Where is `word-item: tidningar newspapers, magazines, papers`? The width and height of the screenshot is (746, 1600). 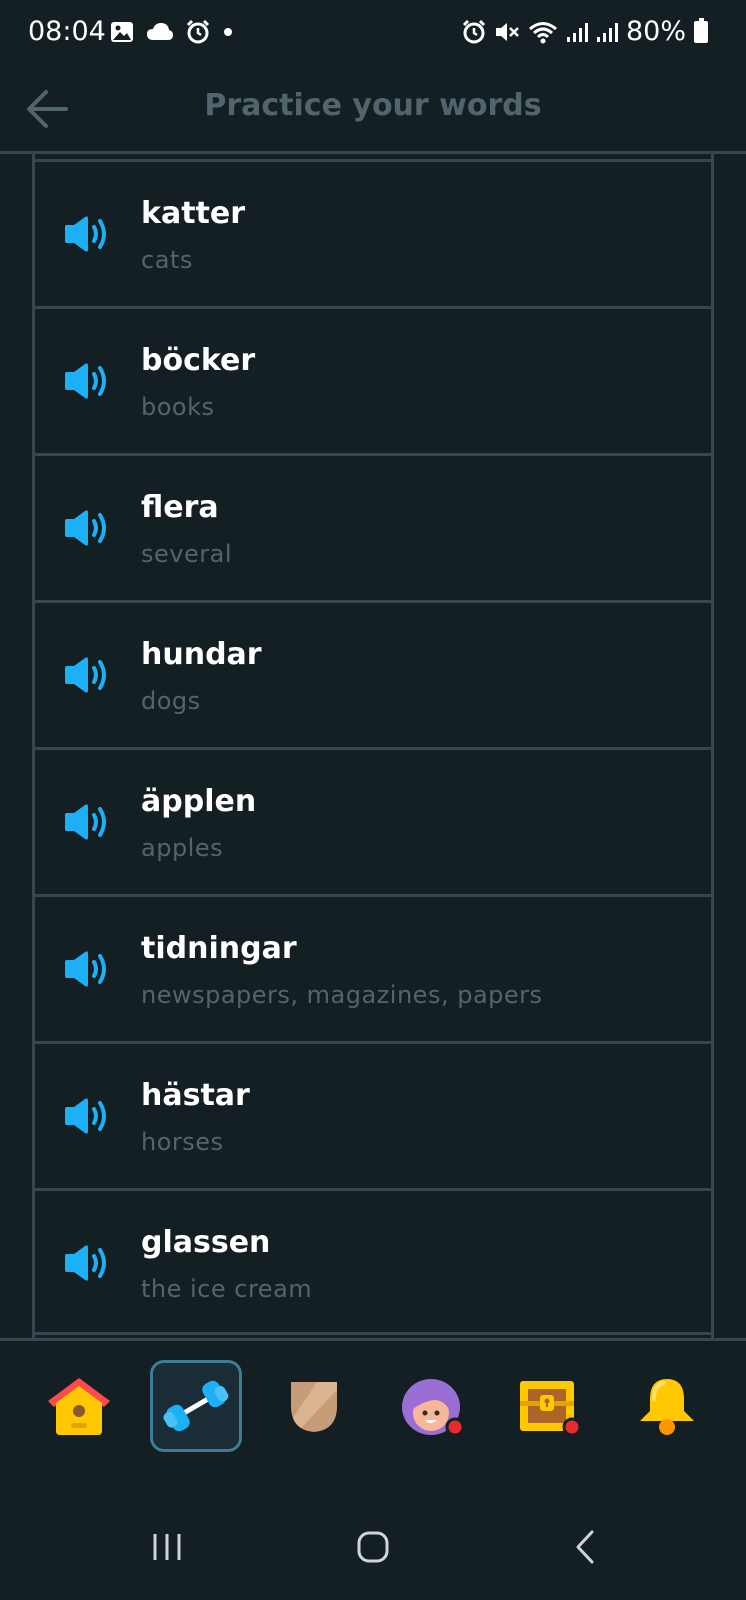
word-item: tidningar newspapers, magazines, papers is located at coordinates (373, 967).